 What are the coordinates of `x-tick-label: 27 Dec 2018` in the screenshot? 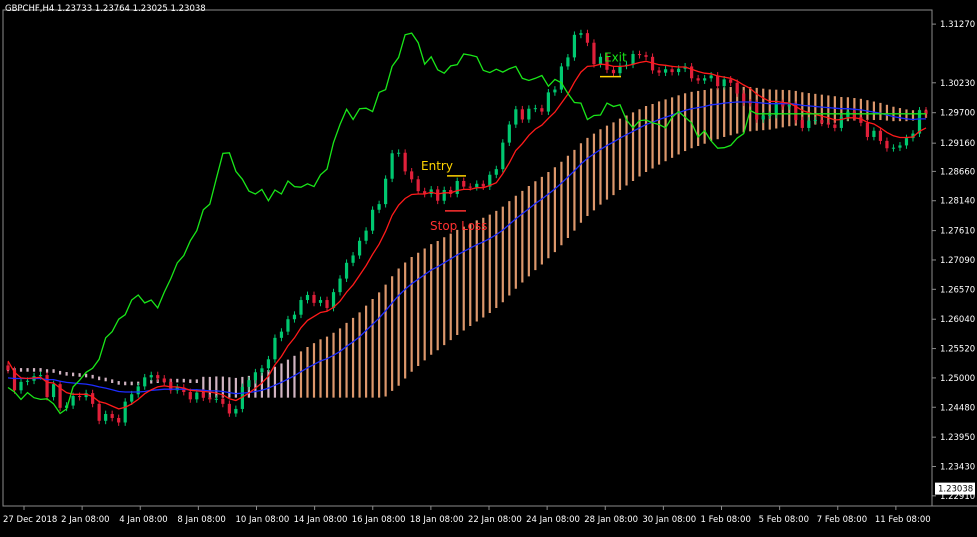 It's located at (30, 520).